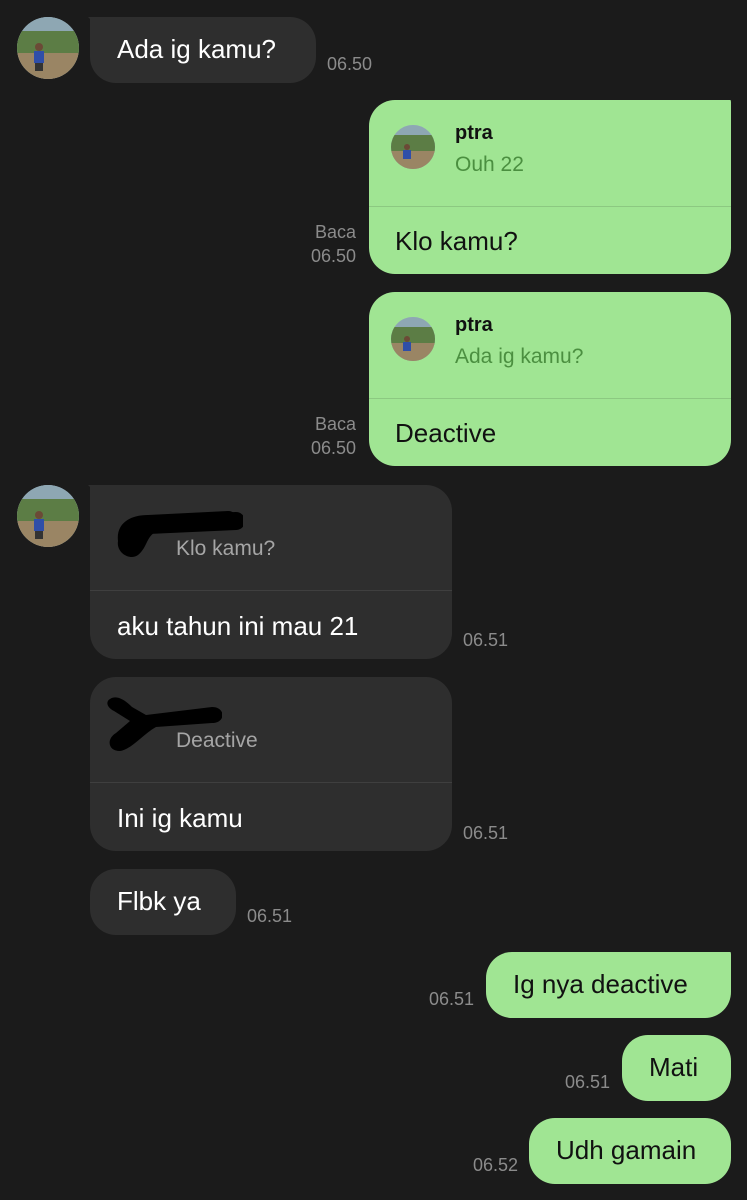 Image resolution: width=747 pixels, height=1200 pixels. I want to click on message-text: aku tahun ini mau 21, so click(238, 626).